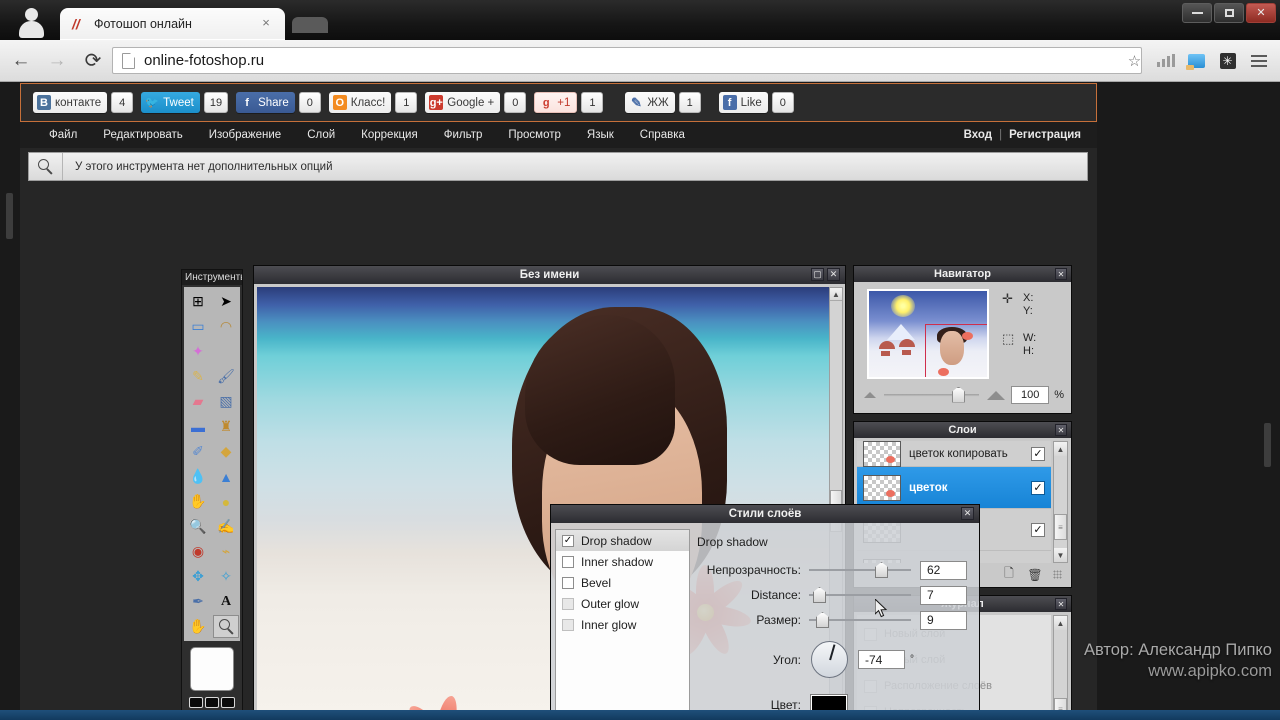 The width and height of the screenshot is (1280, 720). Describe the element at coordinates (622, 540) in the screenshot. I see `effect-row-drop-shadow: ✓ Drop shadow` at that location.